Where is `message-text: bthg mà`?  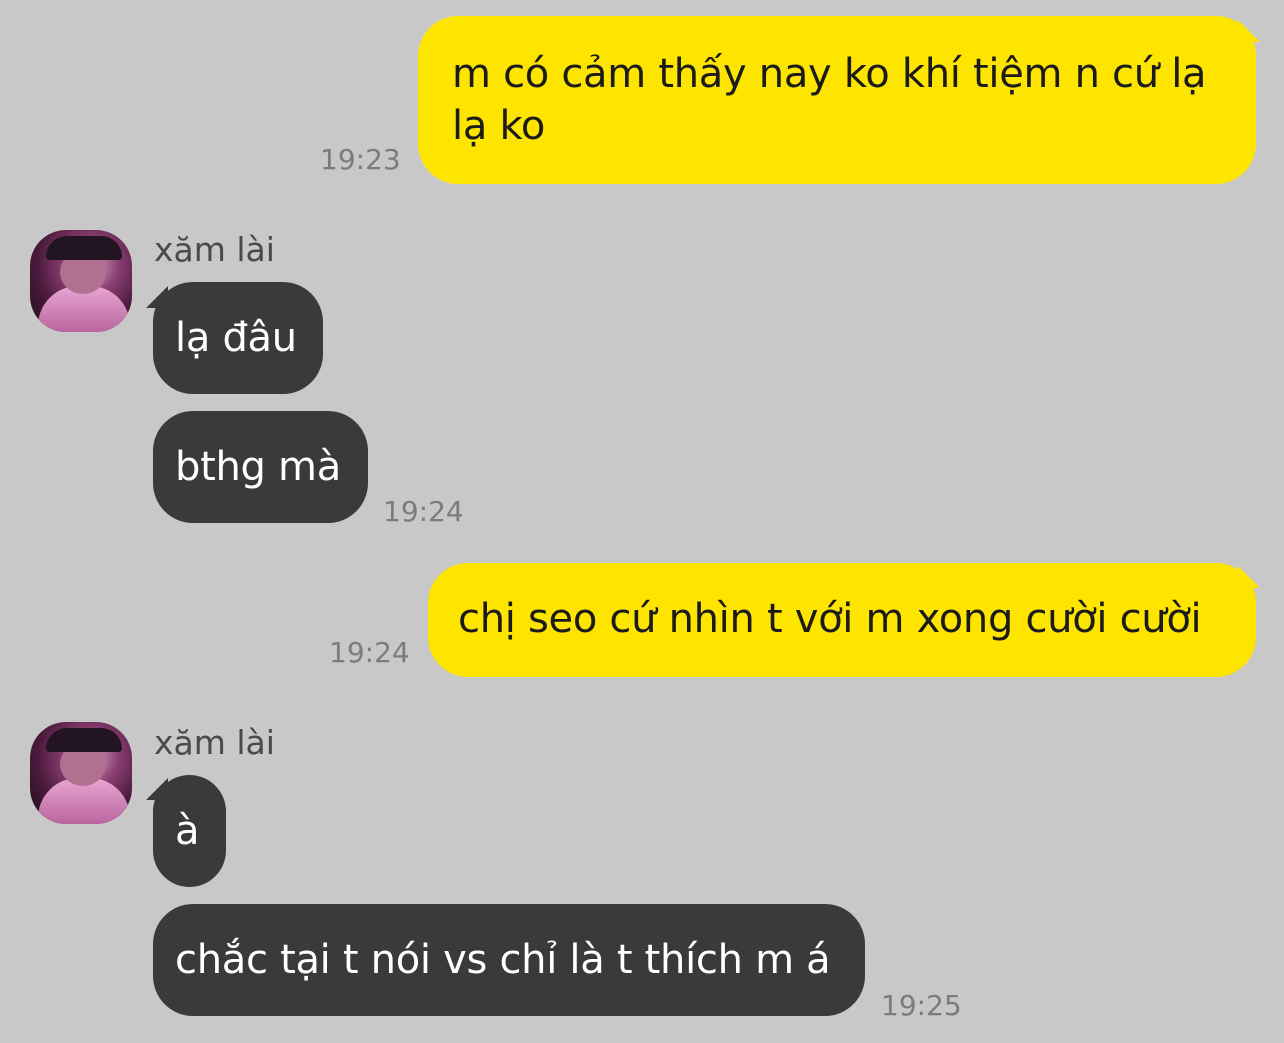
message-text: bthg mà is located at coordinates (258, 467).